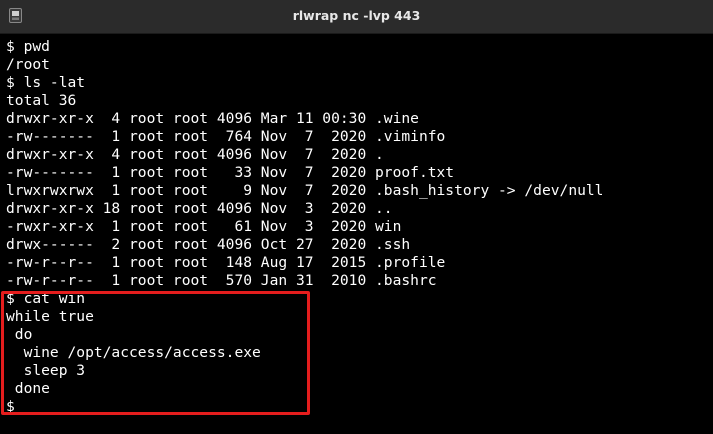 The width and height of the screenshot is (713, 434). I want to click on terminal-line: drwxr-xr-x 4 root root 4096 Nov 7 2020 ., so click(195, 154).